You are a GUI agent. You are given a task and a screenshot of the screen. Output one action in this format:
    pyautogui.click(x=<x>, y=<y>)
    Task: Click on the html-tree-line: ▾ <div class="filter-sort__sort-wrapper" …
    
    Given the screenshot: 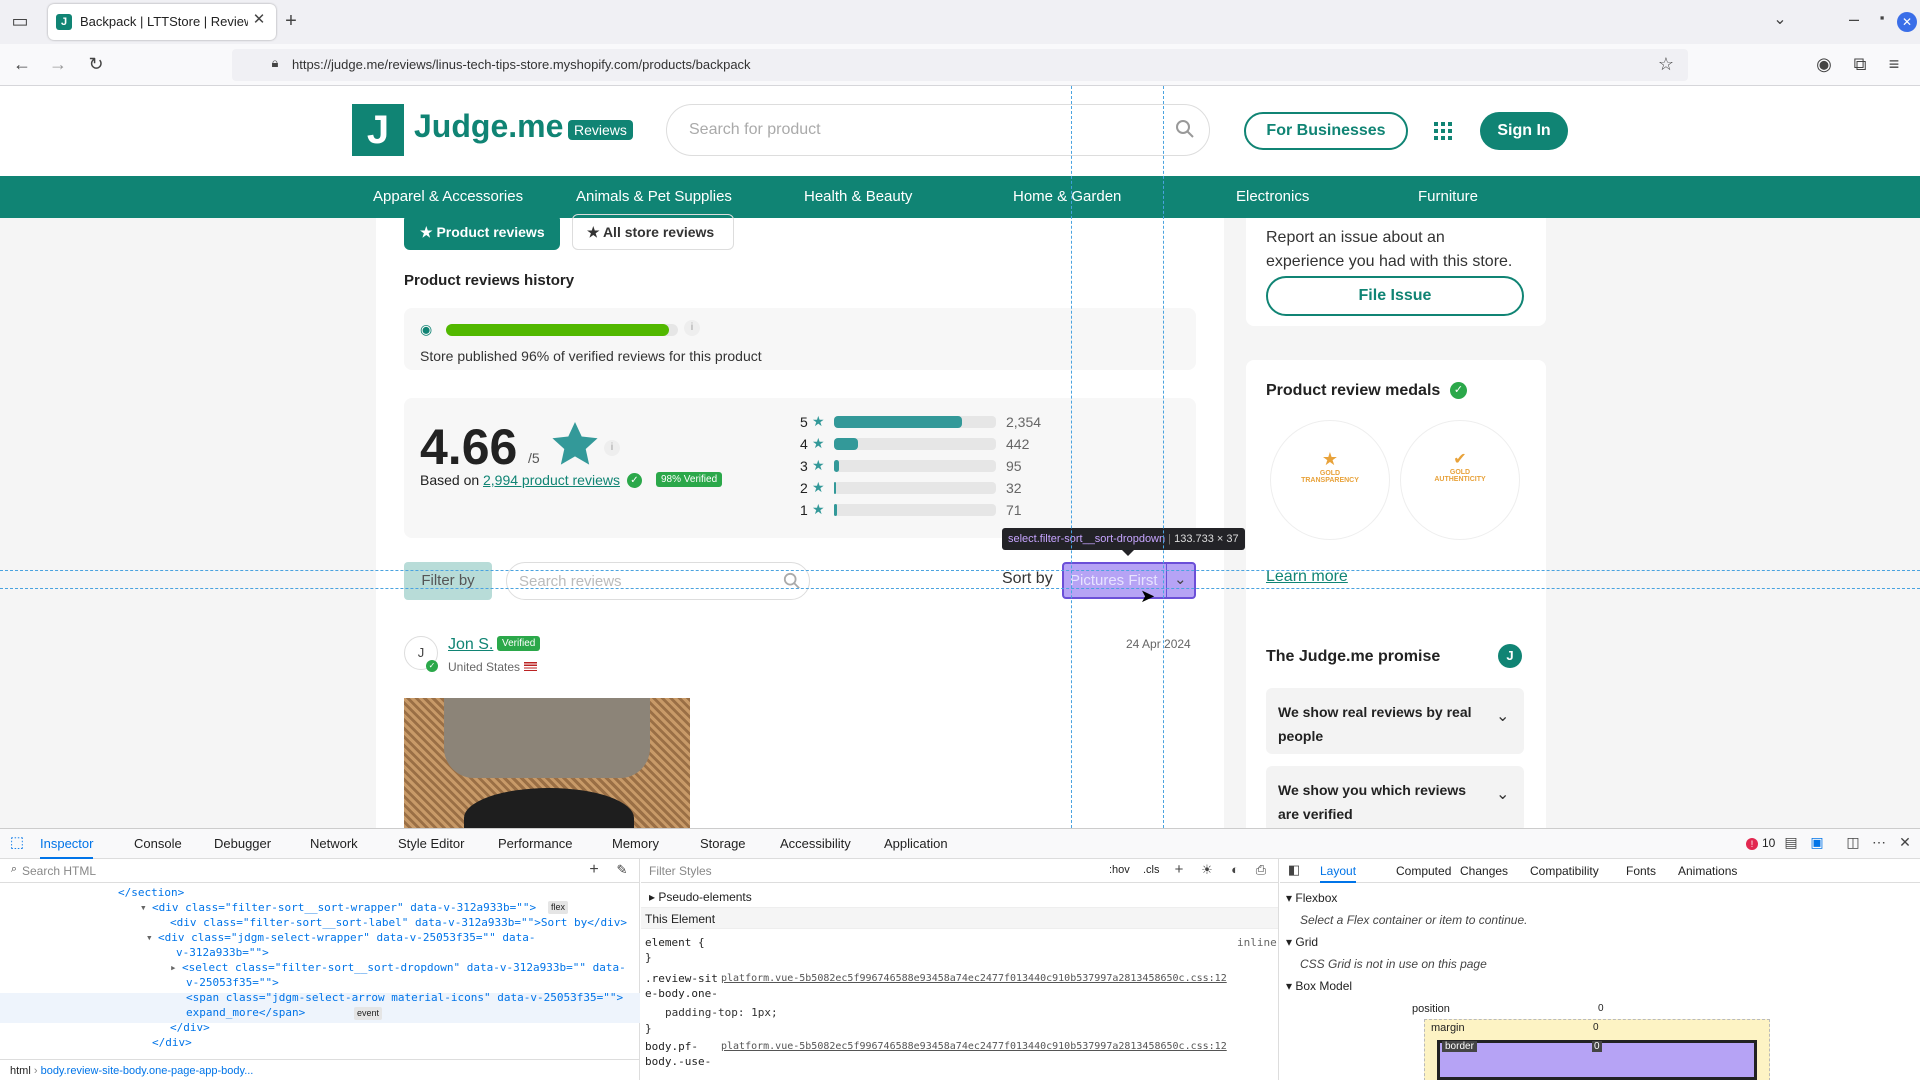 What is the action you would take?
    pyautogui.click(x=320, y=907)
    